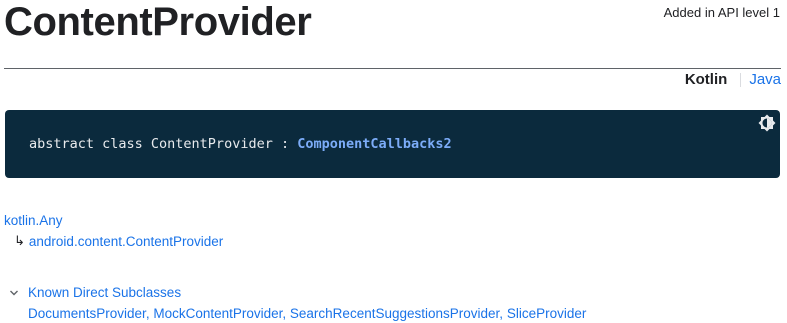  What do you see at coordinates (721, 12) in the screenshot?
I see `api-level-label: Added in API level 1` at bounding box center [721, 12].